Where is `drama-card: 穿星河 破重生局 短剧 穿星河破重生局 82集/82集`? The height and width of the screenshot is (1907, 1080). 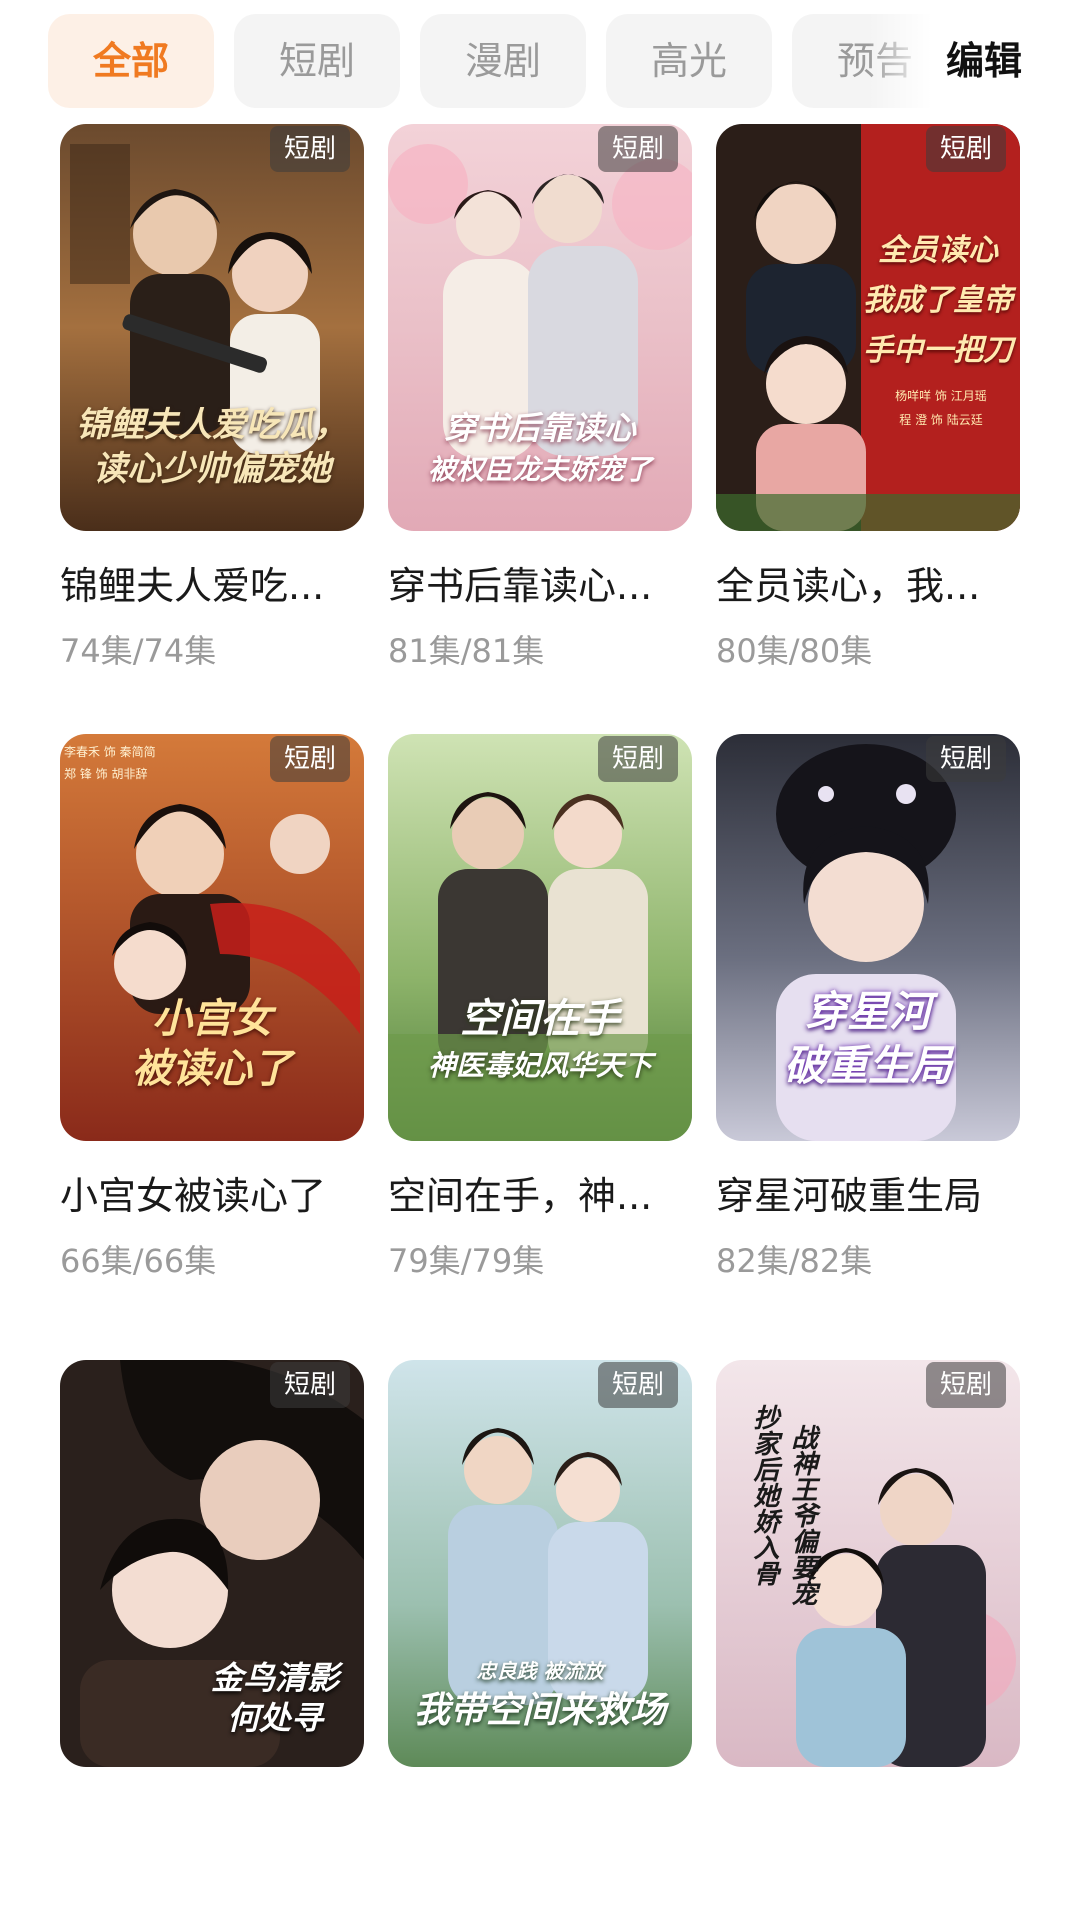
drama-card: 穿星河 破重生局 短剧 穿星河破重生局 82集/82集 is located at coordinates (868, 1007).